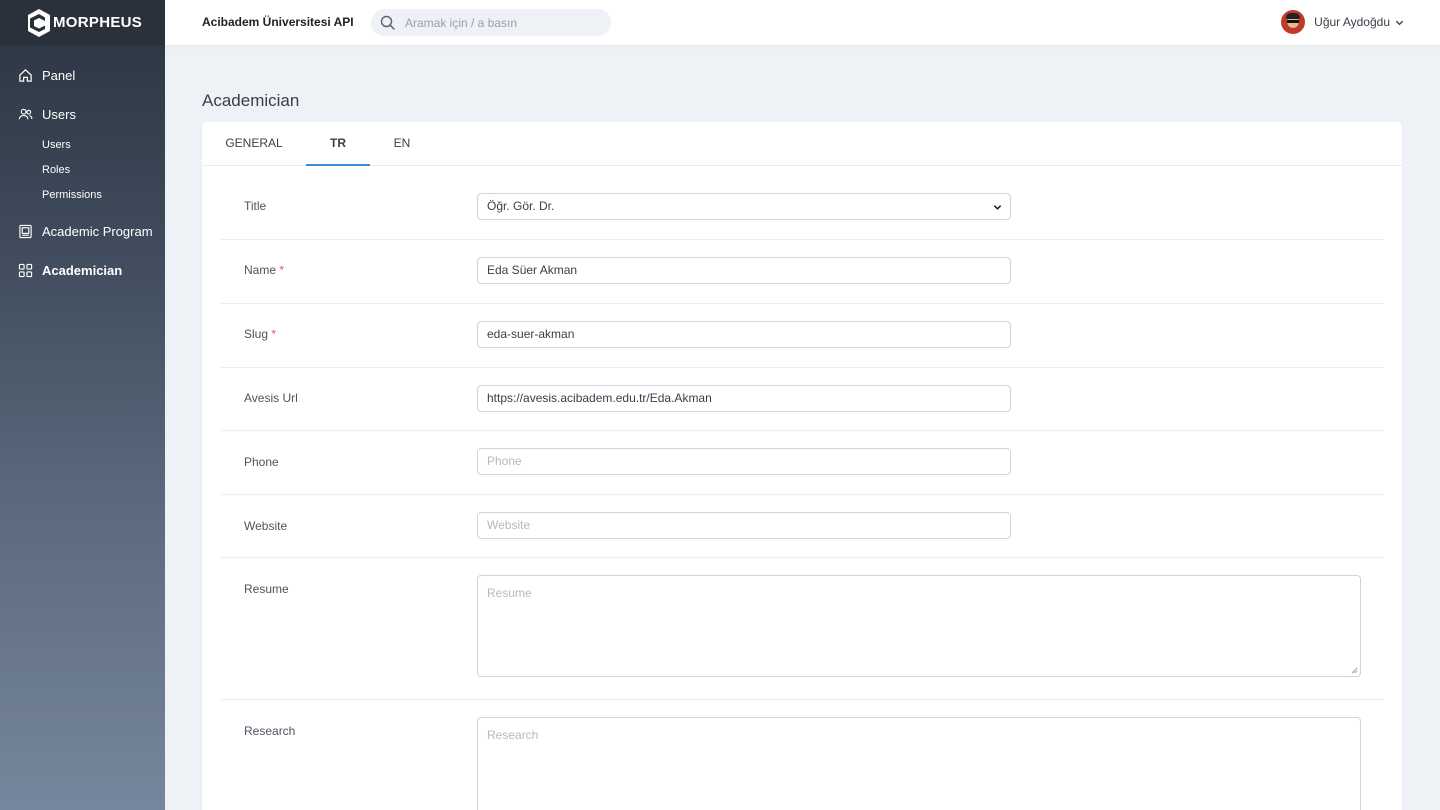 The image size is (1440, 810). Describe the element at coordinates (1293, 22) in the screenshot. I see `avatar` at that location.